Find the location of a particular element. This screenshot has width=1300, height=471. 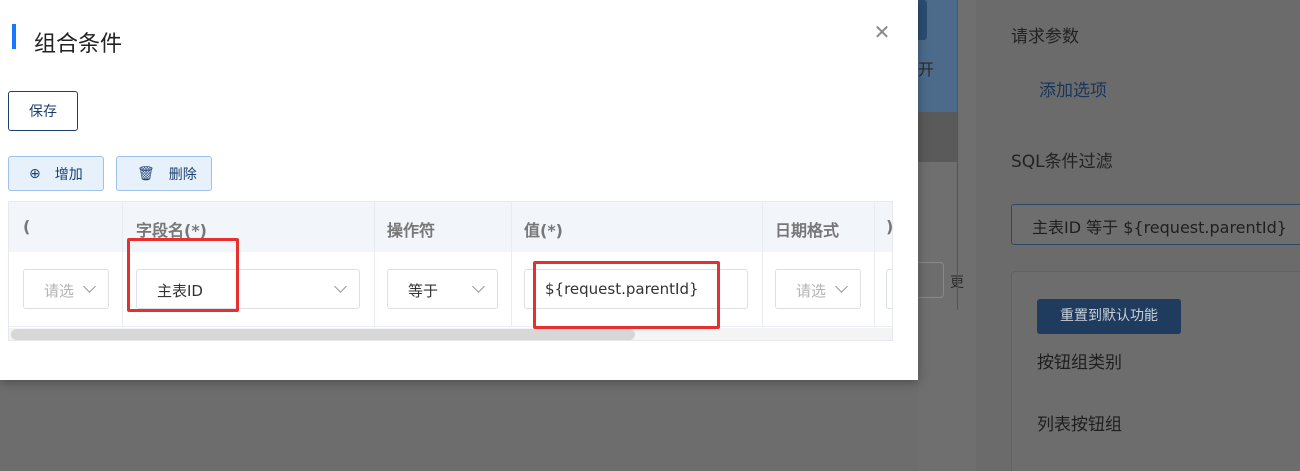

title-accent-bar is located at coordinates (14, 36).